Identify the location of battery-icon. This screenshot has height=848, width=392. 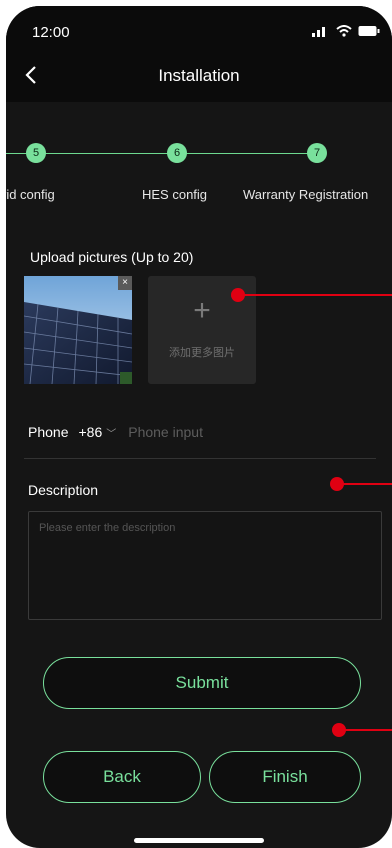
(369, 31).